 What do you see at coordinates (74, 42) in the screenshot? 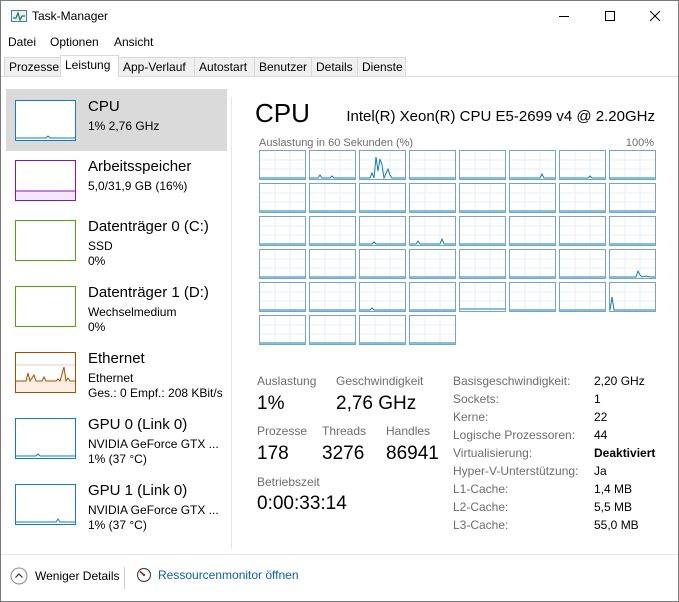
I see `menu-optionen: Optionen` at bounding box center [74, 42].